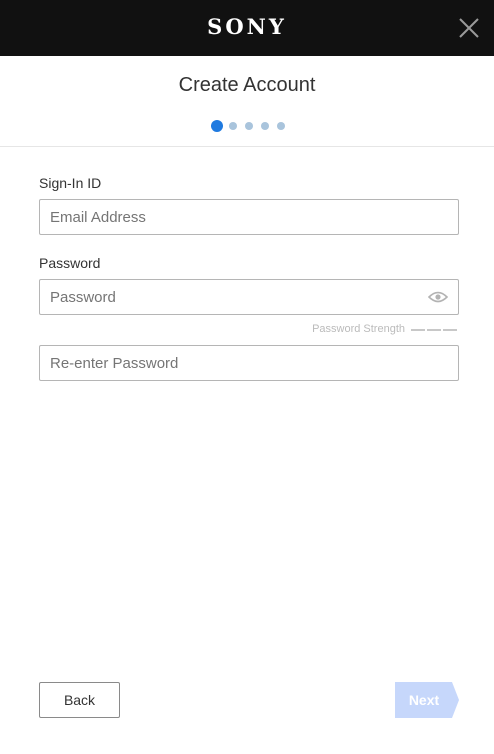  I want to click on reenter-password-field-wrapper, so click(249, 363).